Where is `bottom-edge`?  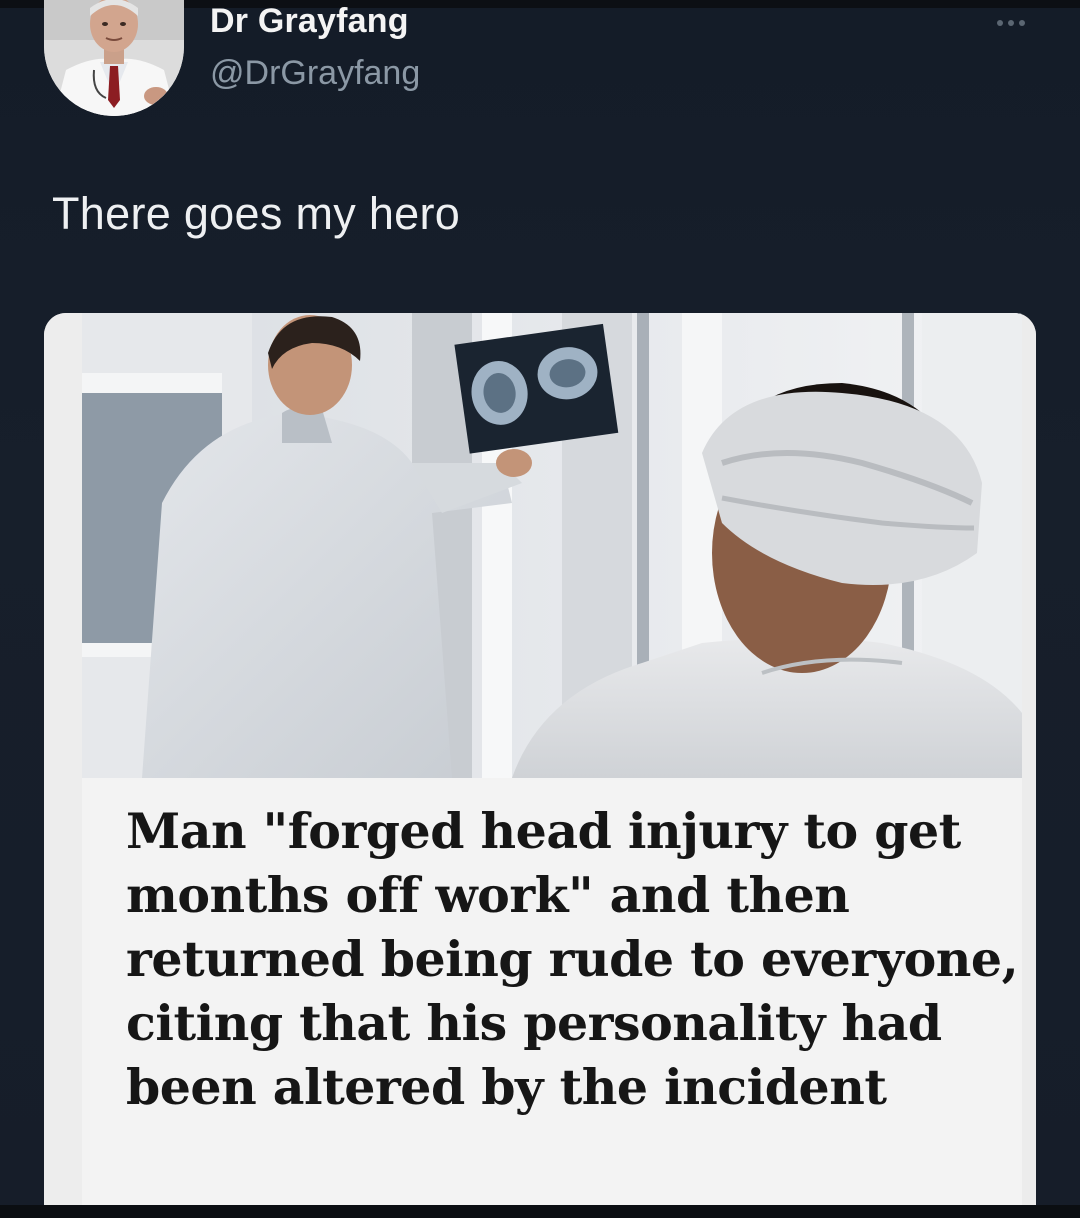
bottom-edge is located at coordinates (540, 1211).